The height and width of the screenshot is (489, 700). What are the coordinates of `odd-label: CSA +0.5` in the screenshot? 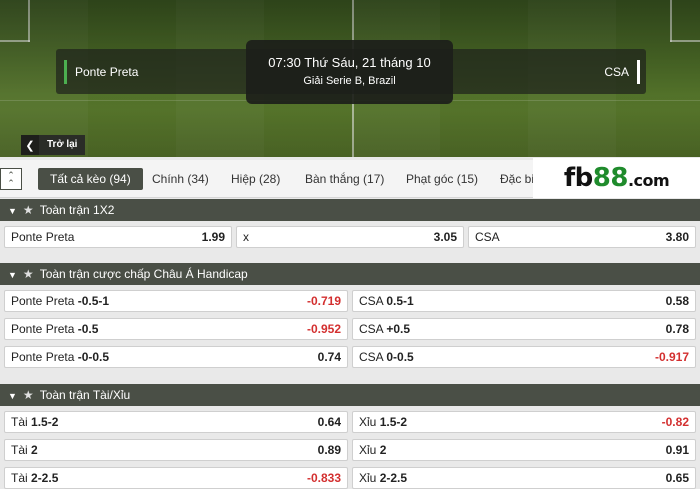 It's located at (384, 329).